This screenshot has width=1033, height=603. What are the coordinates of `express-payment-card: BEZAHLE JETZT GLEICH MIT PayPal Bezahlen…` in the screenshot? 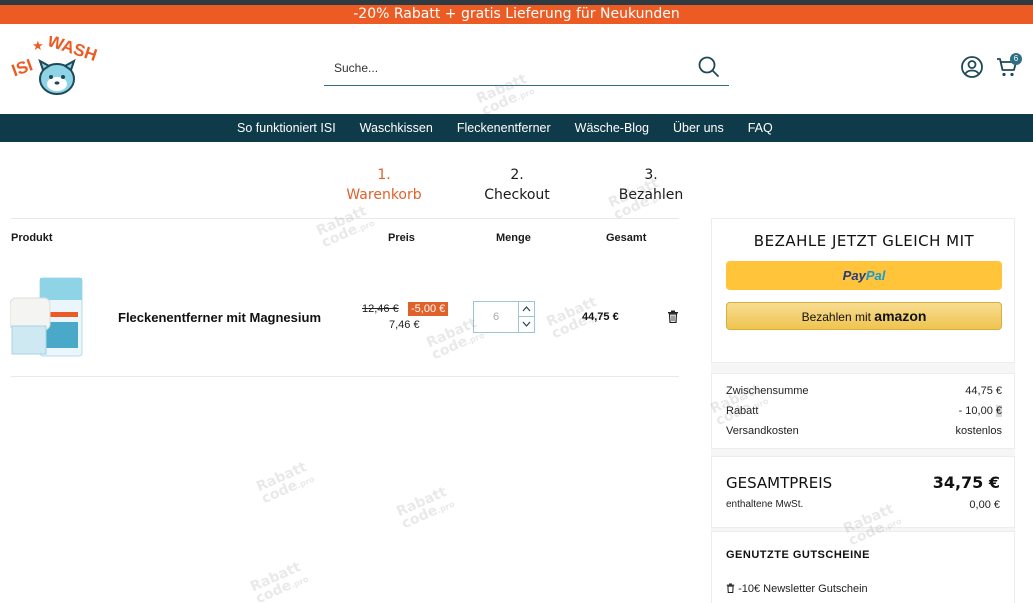 It's located at (863, 290).